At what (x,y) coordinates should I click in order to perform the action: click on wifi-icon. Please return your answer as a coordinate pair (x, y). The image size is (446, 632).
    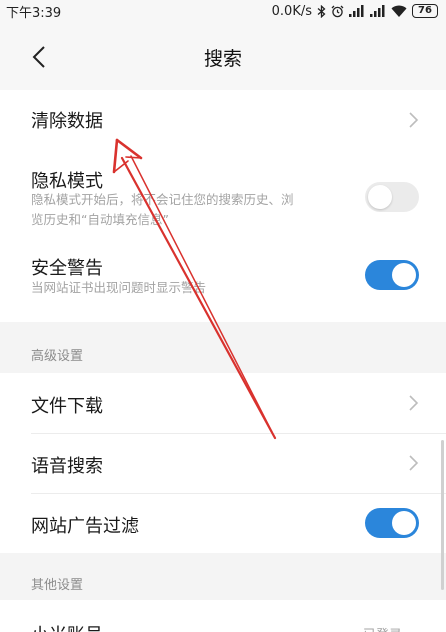
    Looking at the image, I should click on (399, 11).